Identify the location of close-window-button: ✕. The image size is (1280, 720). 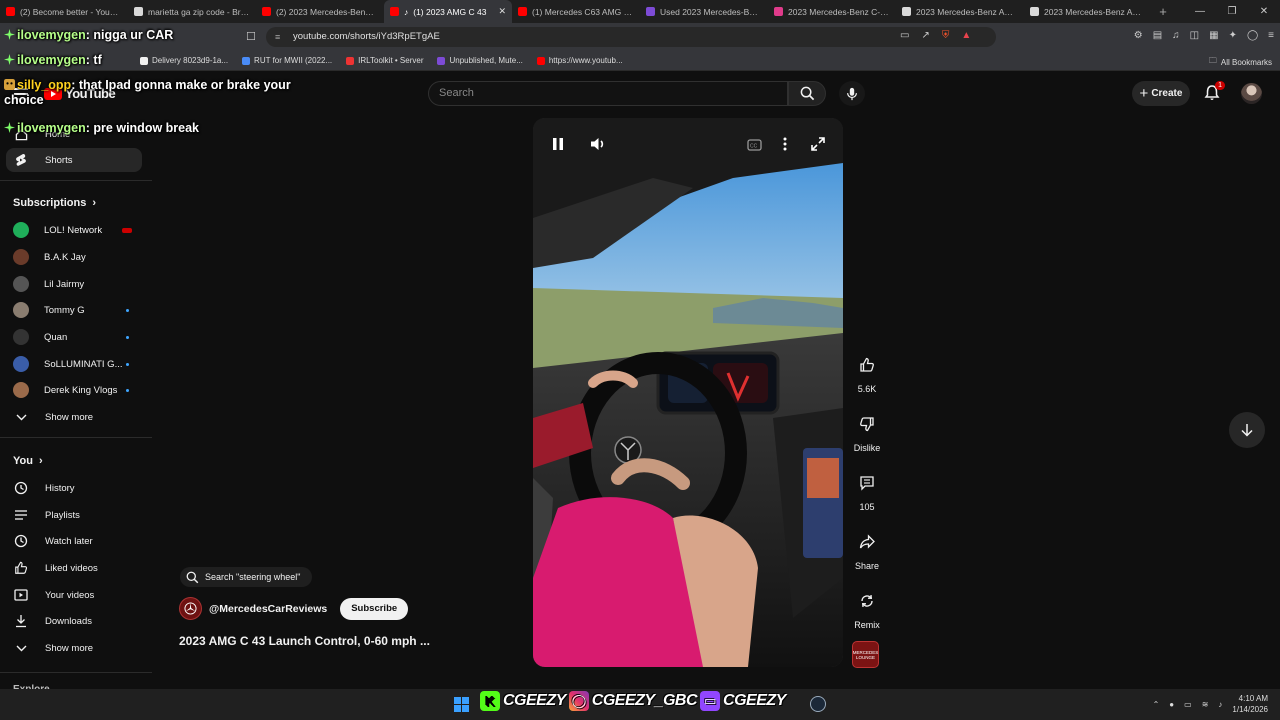
(1264, 11).